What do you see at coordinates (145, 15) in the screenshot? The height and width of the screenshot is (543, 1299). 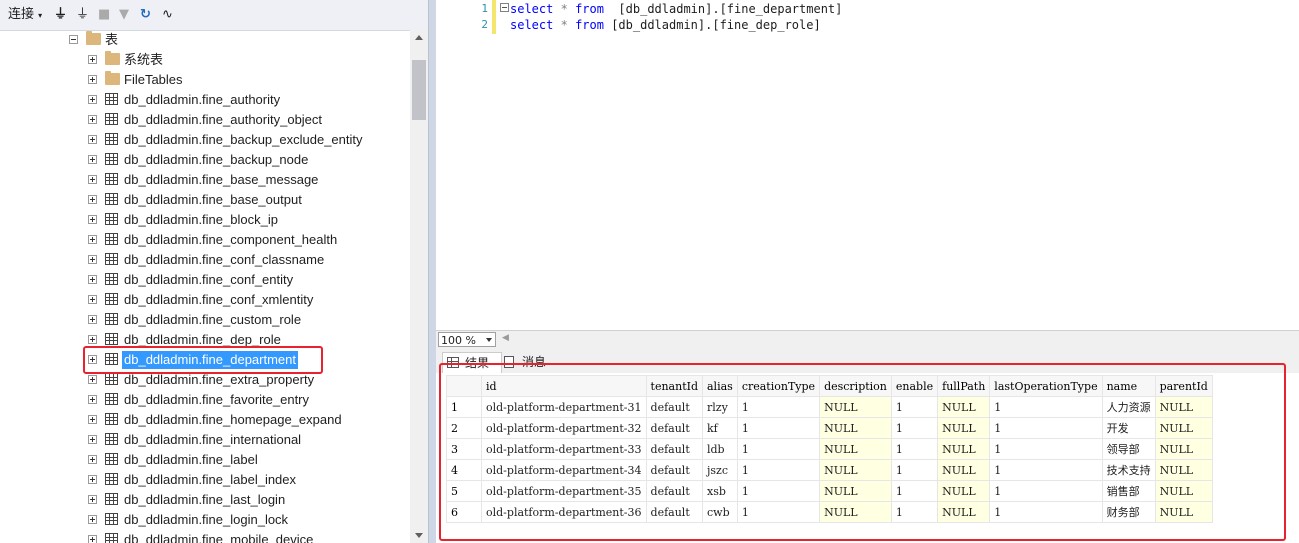 I see `refresh-icon: ↻` at bounding box center [145, 15].